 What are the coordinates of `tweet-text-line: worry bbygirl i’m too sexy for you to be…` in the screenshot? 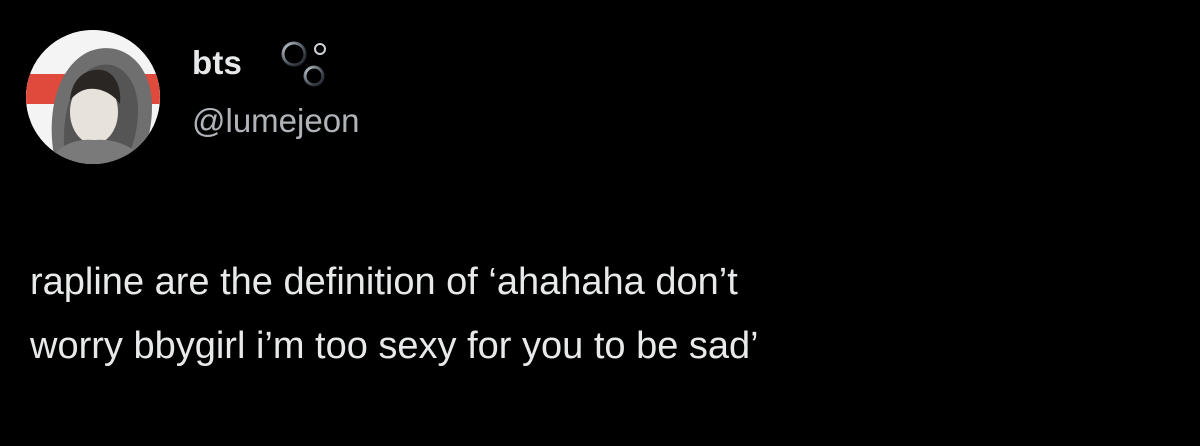 It's located at (394, 346).